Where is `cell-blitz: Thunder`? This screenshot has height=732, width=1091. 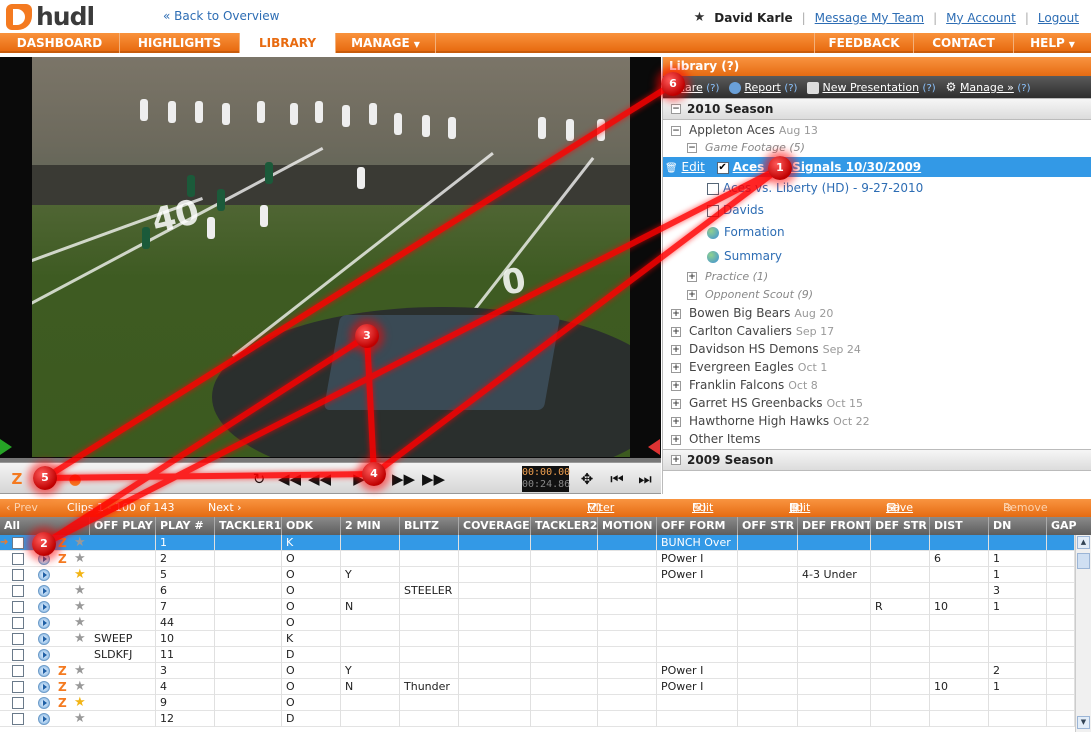 cell-blitz: Thunder is located at coordinates (429, 687).